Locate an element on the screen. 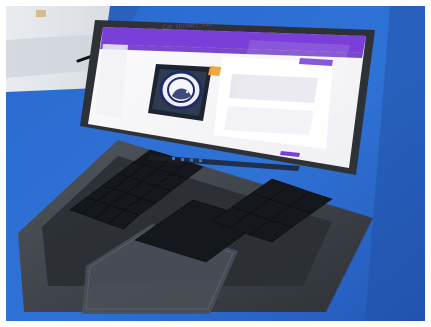  sticker-logo is located at coordinates (181, 90).